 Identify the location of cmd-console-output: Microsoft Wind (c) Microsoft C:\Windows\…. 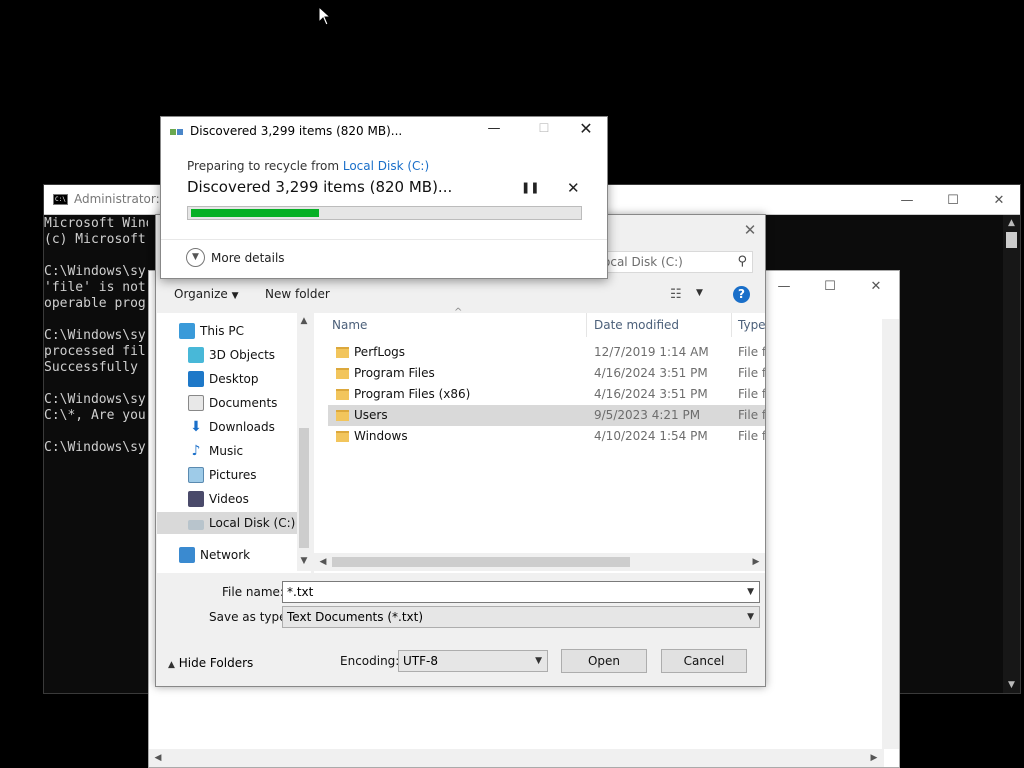
(96, 335).